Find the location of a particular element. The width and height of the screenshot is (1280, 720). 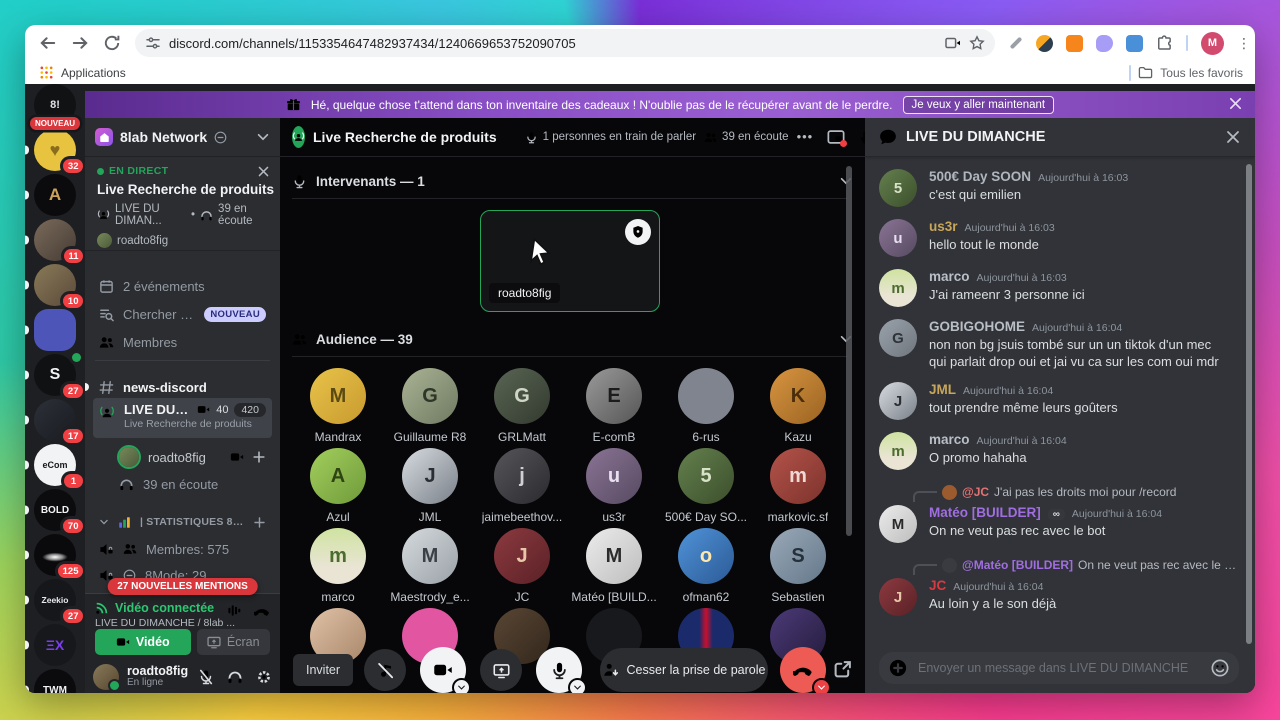

server-icon: Zeekio 27 is located at coordinates (55, 601).